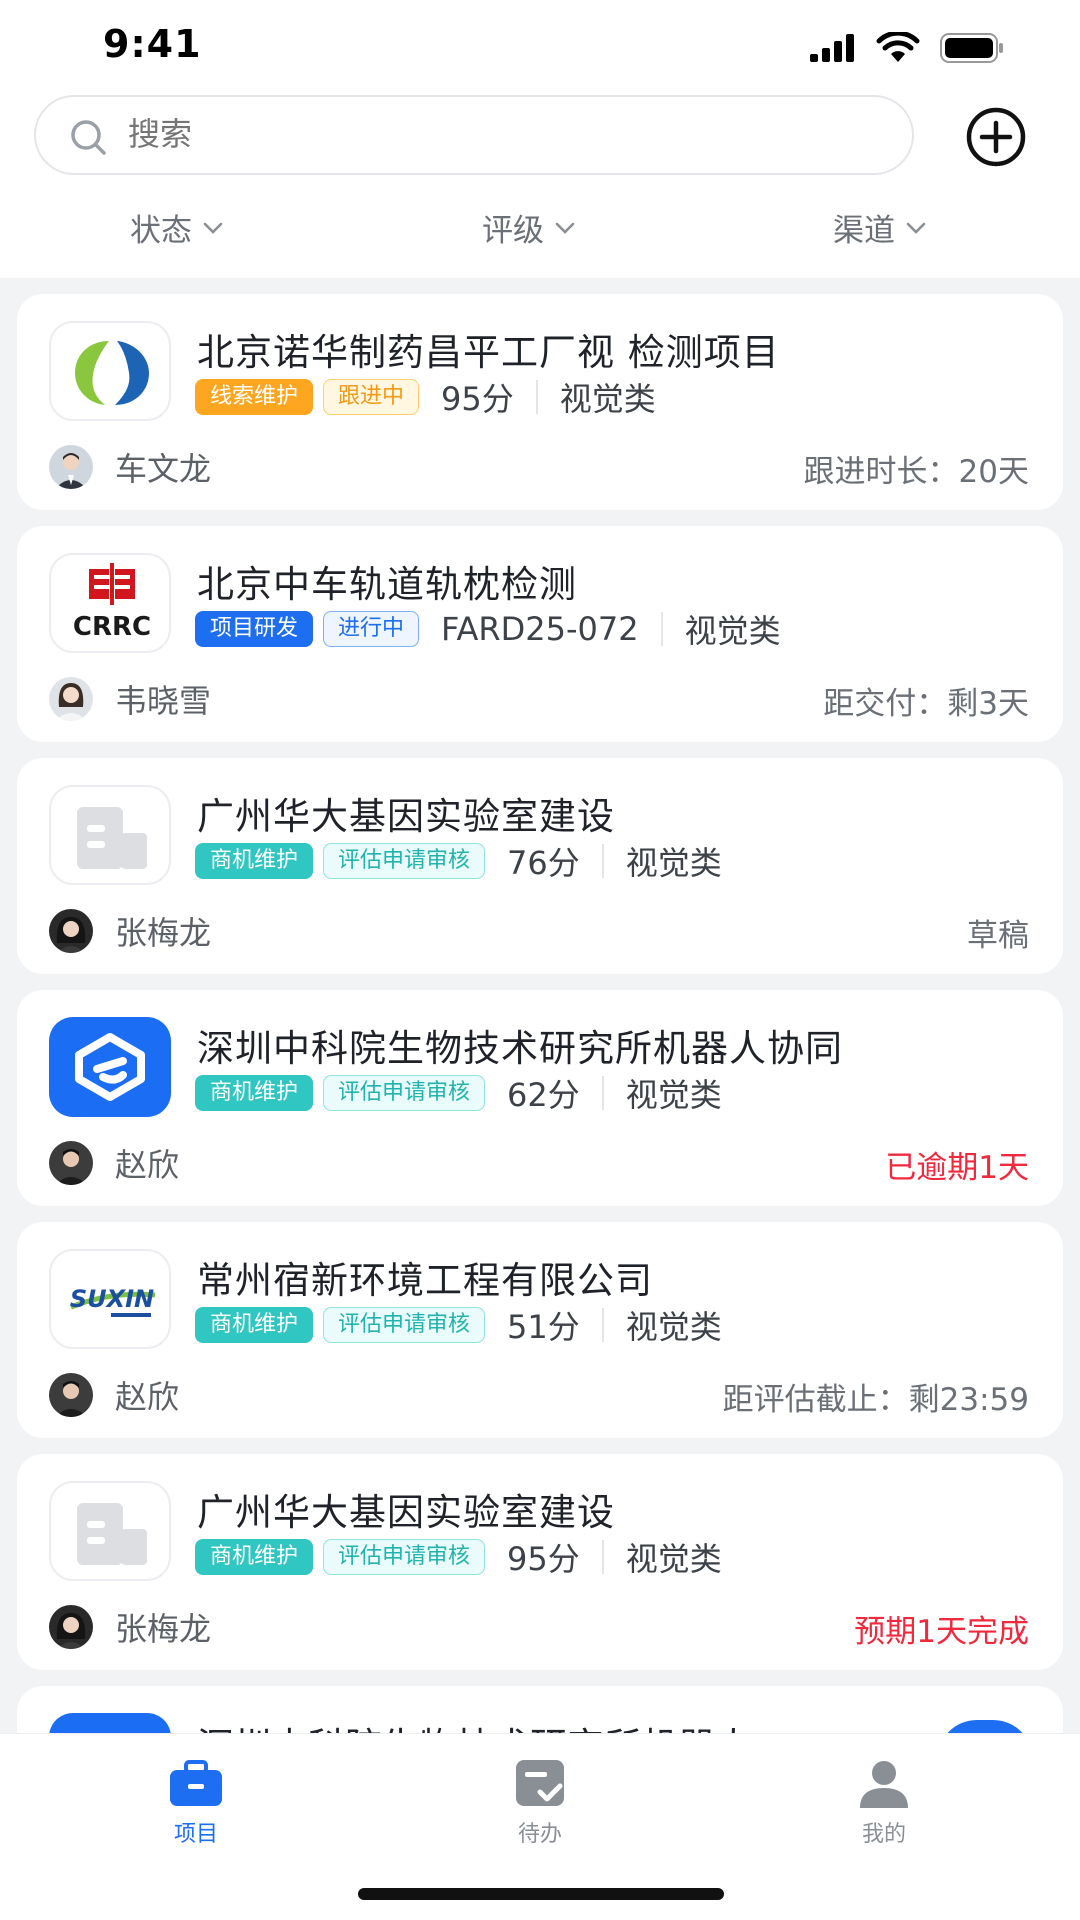  I want to click on todo-icon, so click(540, 1783).